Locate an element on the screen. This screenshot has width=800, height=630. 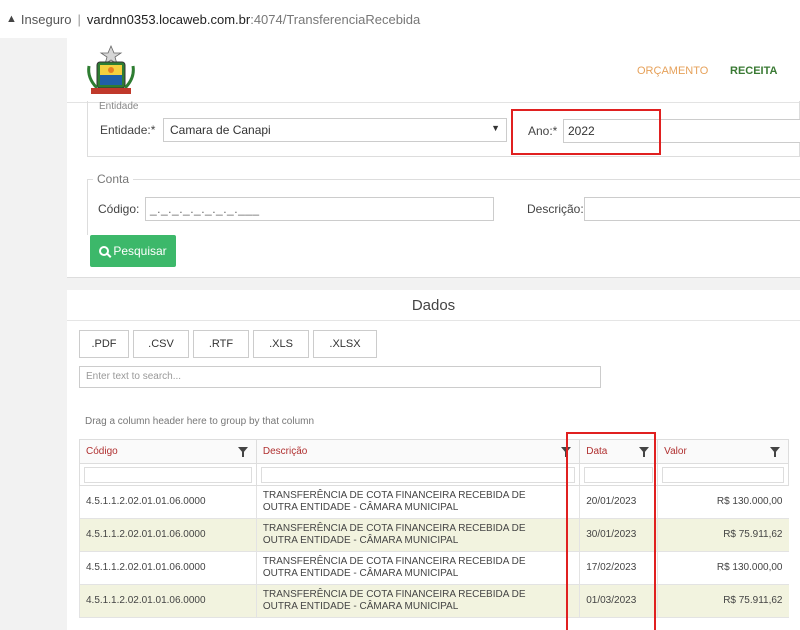
export-csv-button: .CSV is located at coordinates (161, 344).